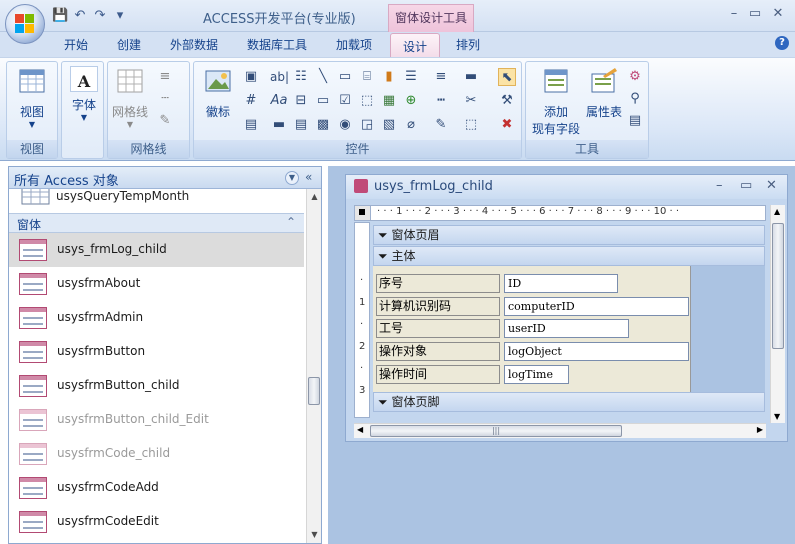 The image size is (795, 544). Describe the element at coordinates (251, 77) in the screenshot. I see `title-control-icon: ▣` at that location.